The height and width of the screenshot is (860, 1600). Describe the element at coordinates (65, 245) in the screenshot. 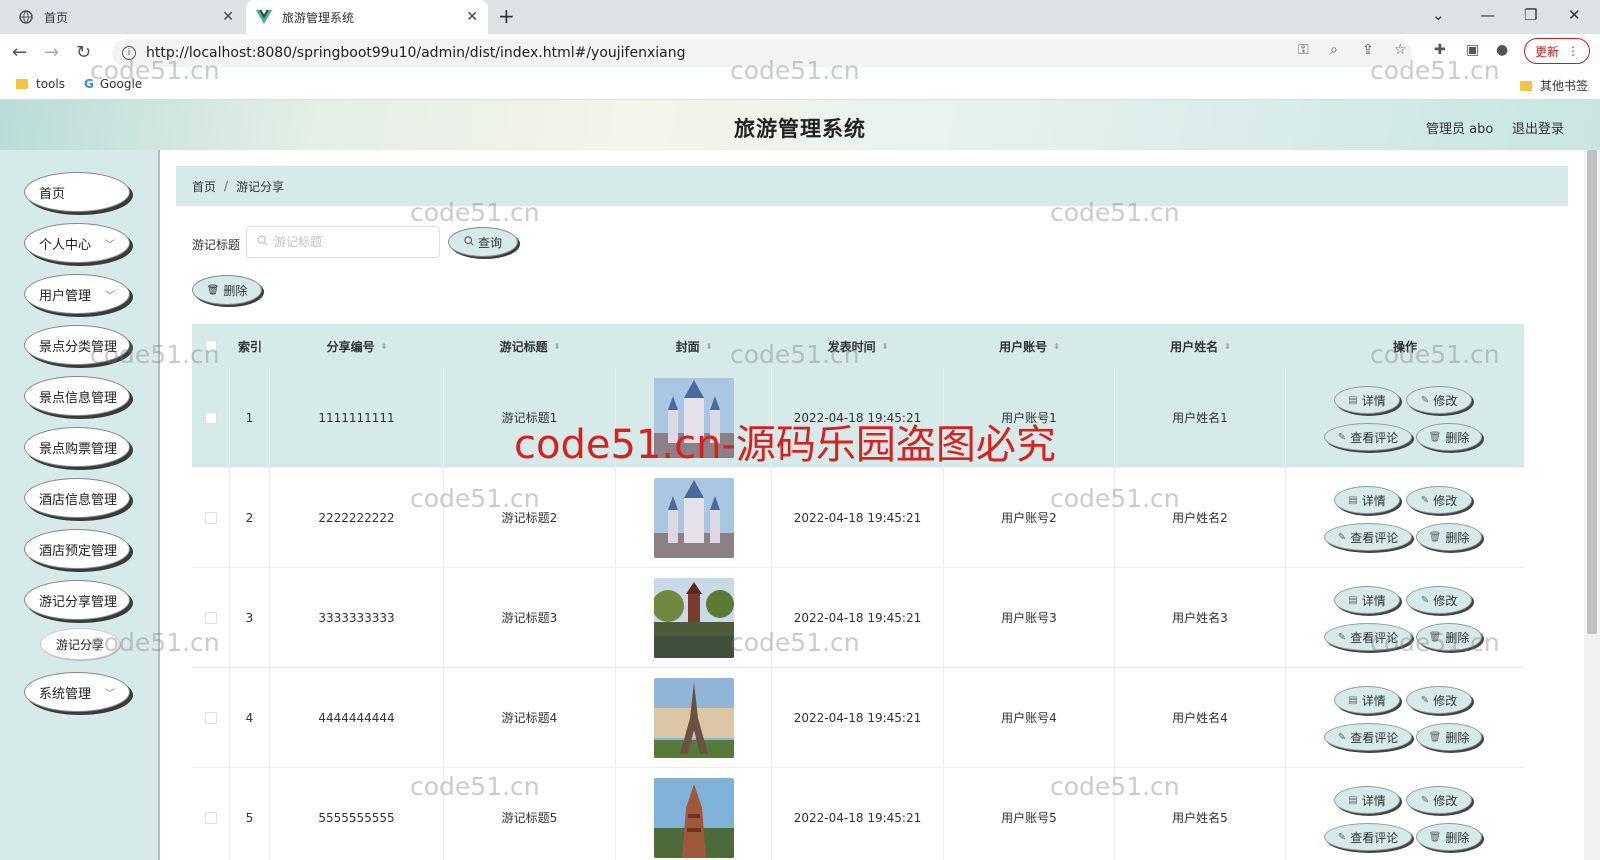

I see `sidebar-item-label: 个人中心` at that location.